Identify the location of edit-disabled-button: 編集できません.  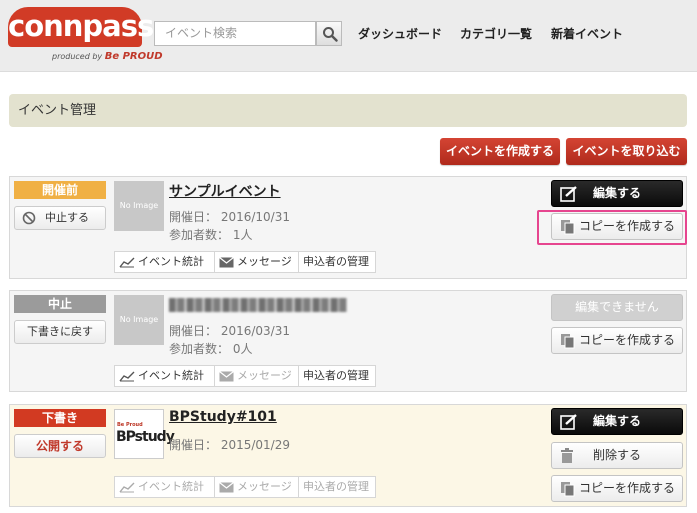
(617, 307).